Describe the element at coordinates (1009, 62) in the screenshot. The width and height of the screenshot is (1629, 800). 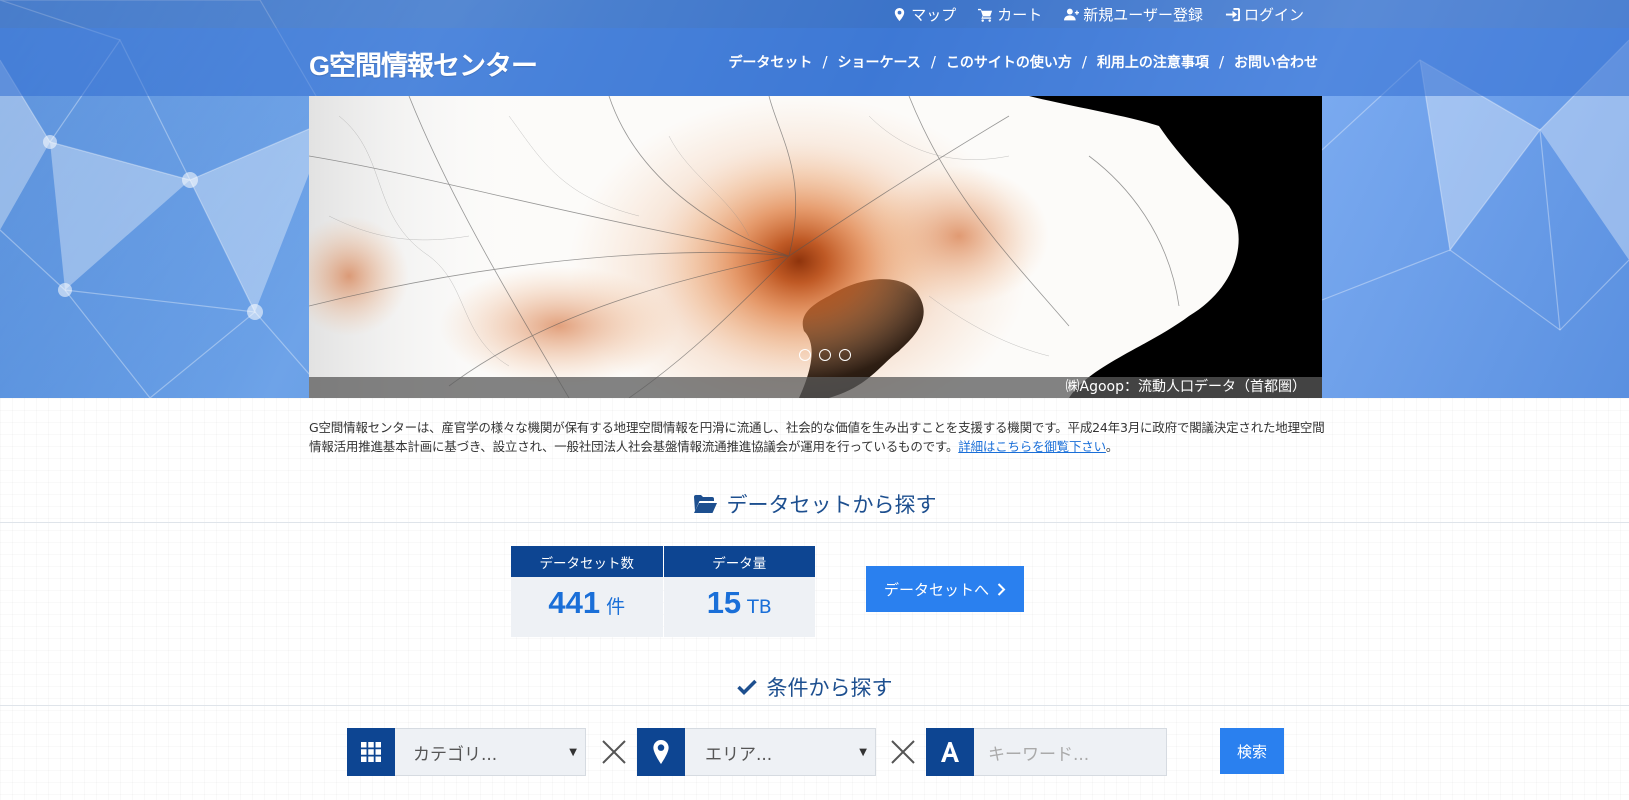
I see `nav-item-how-to-use: このサイトの使い方` at that location.